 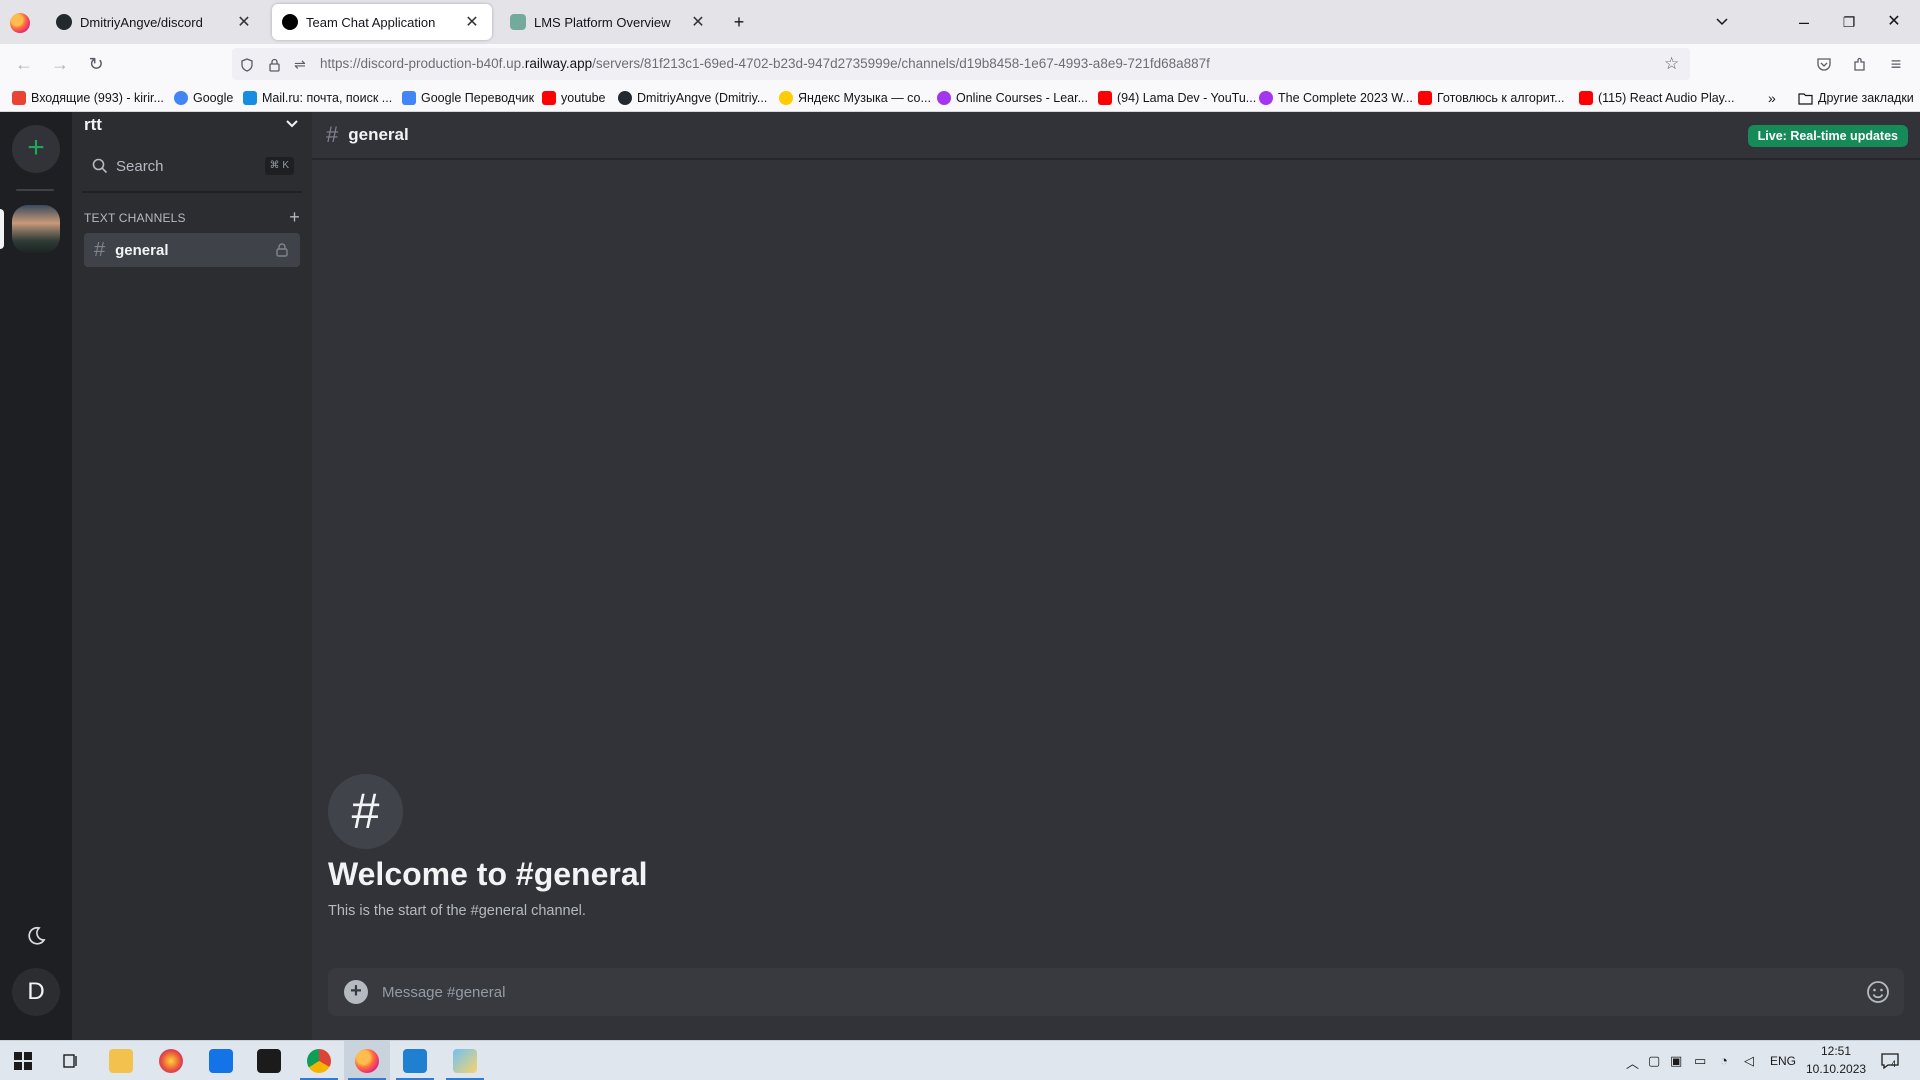 I want to click on bookmark-star-icon: ☆, so click(x=1671, y=64).